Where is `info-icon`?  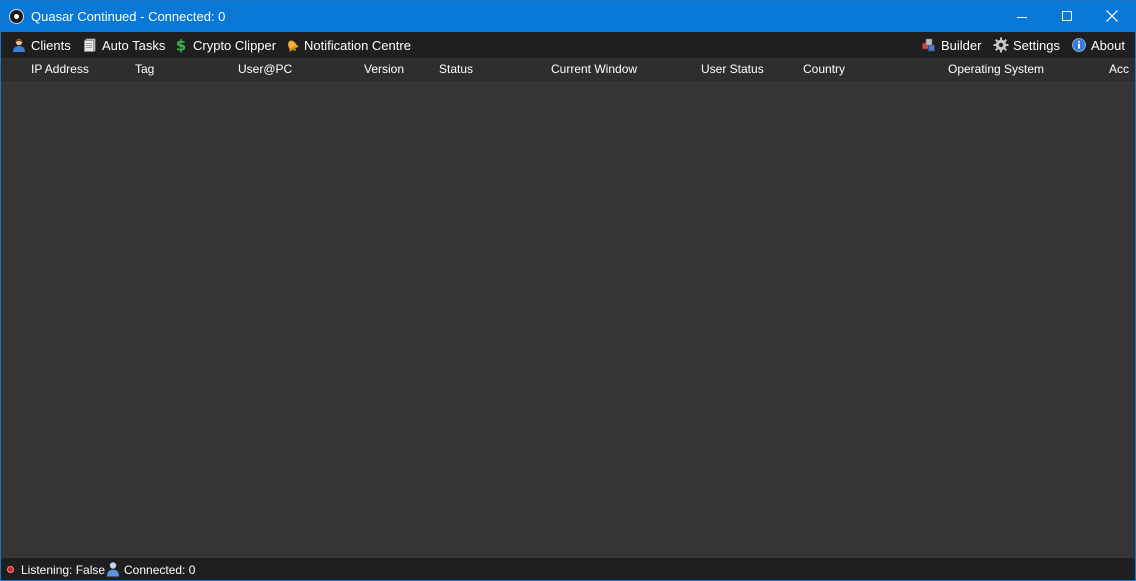
info-icon is located at coordinates (1079, 45).